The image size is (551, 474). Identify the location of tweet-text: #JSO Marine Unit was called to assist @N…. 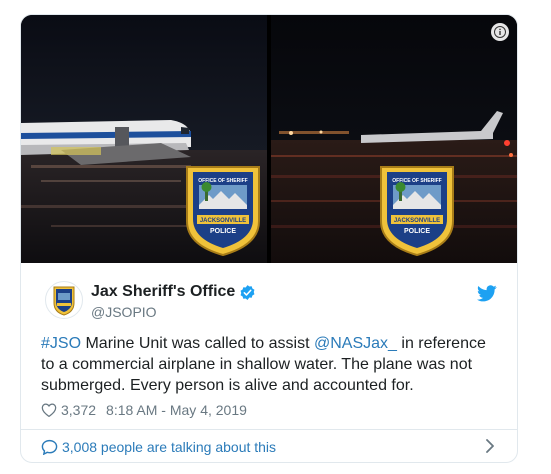
(271, 364).